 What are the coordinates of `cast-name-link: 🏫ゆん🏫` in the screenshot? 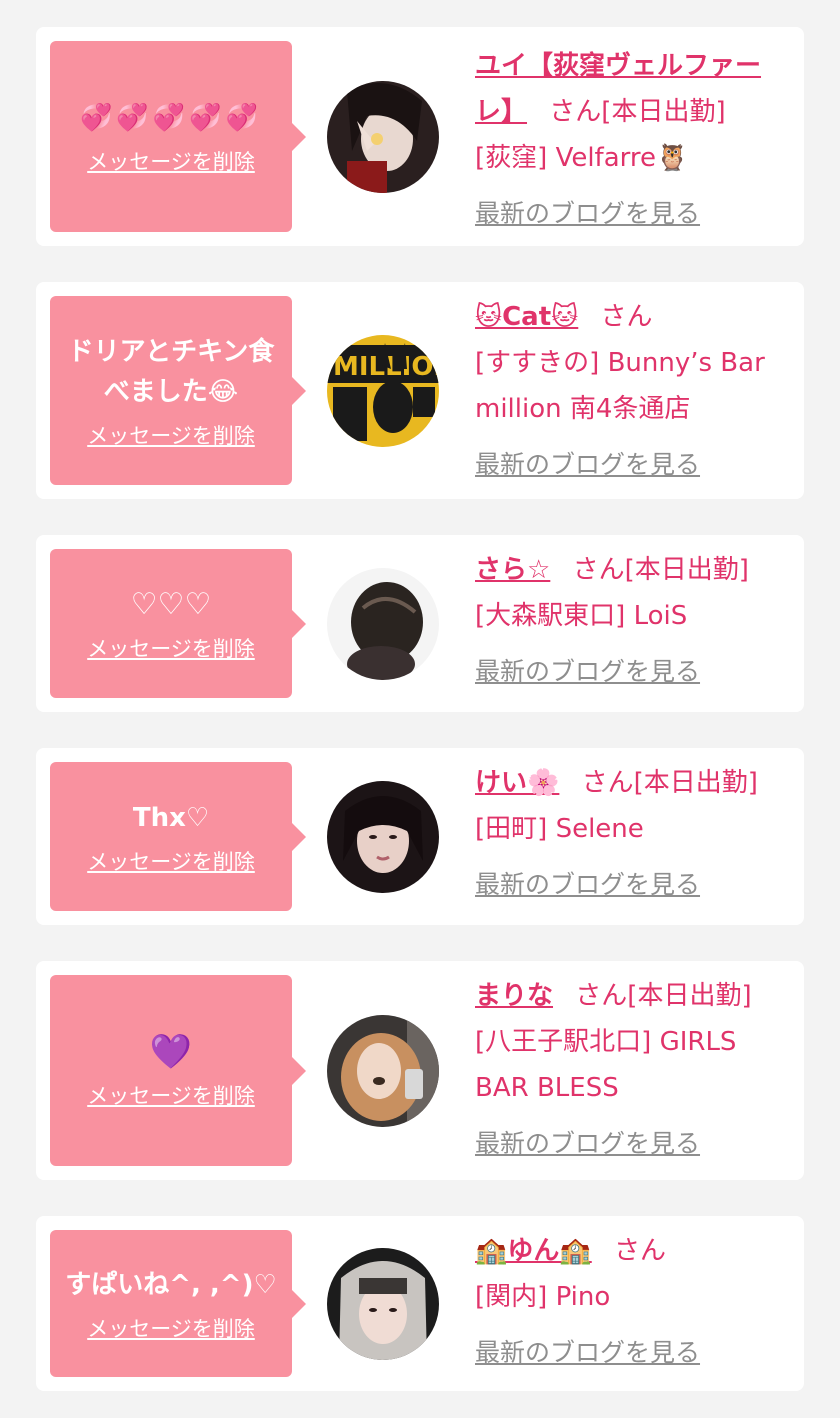 It's located at (533, 1251).